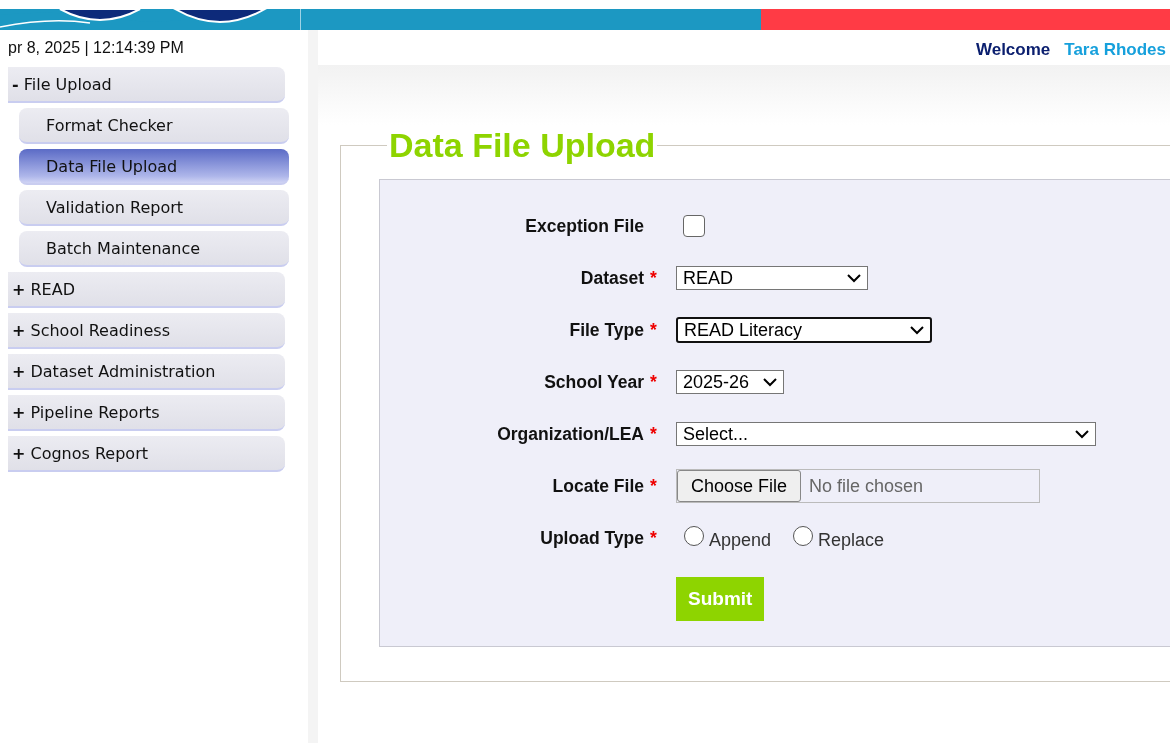 Image resolution: width=1170 pixels, height=743 pixels. What do you see at coordinates (598, 486) in the screenshot?
I see `field-label: Locate File` at bounding box center [598, 486].